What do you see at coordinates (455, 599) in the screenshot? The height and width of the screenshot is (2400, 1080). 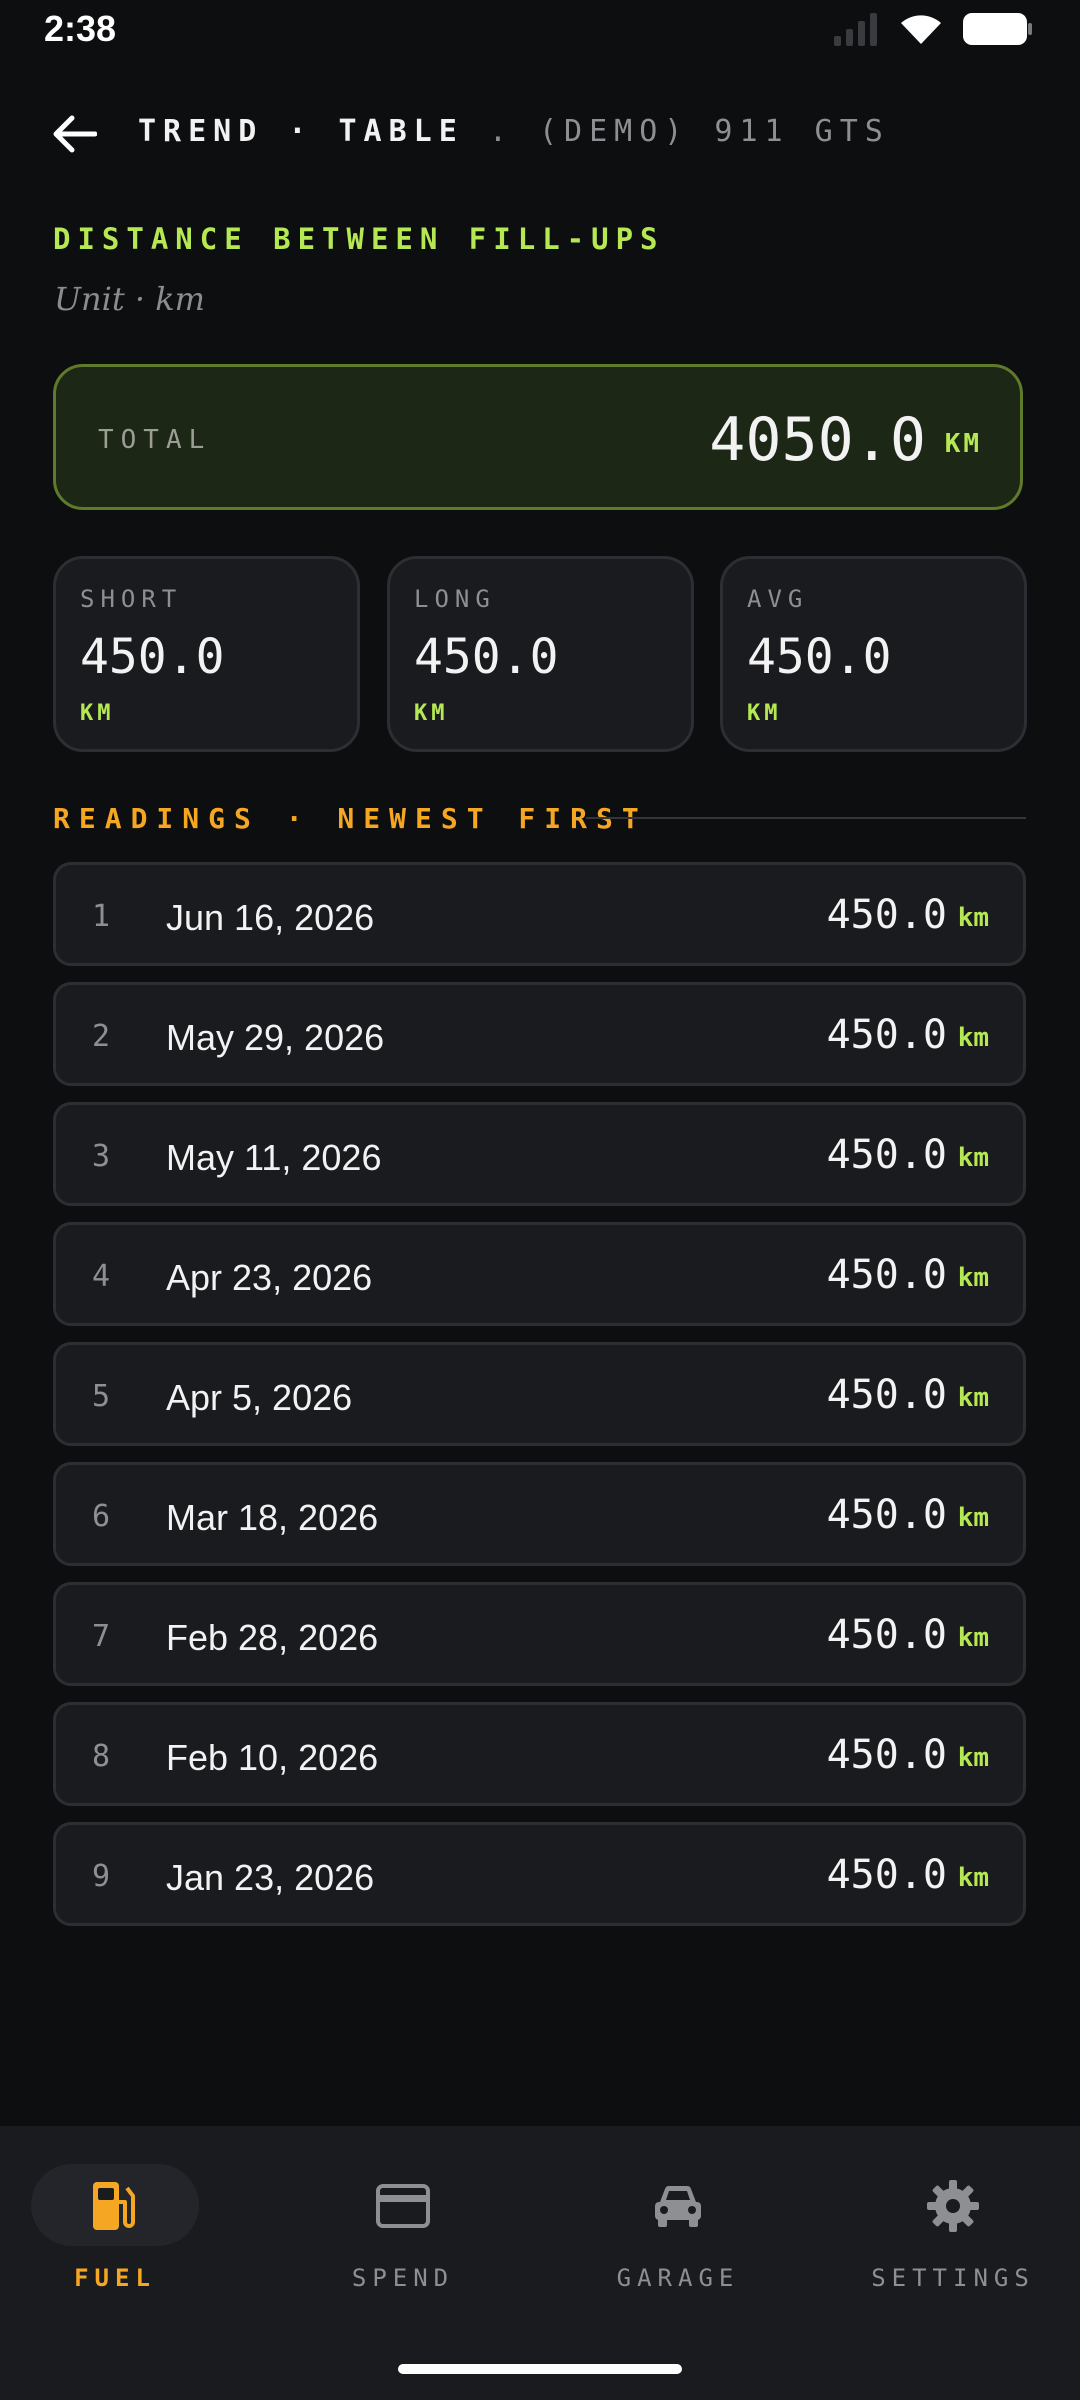 I see `stat-label: LONG` at bounding box center [455, 599].